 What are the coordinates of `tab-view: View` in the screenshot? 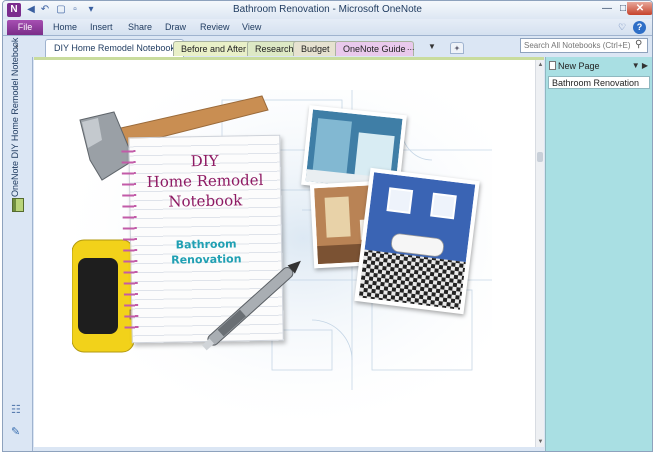 It's located at (251, 27).